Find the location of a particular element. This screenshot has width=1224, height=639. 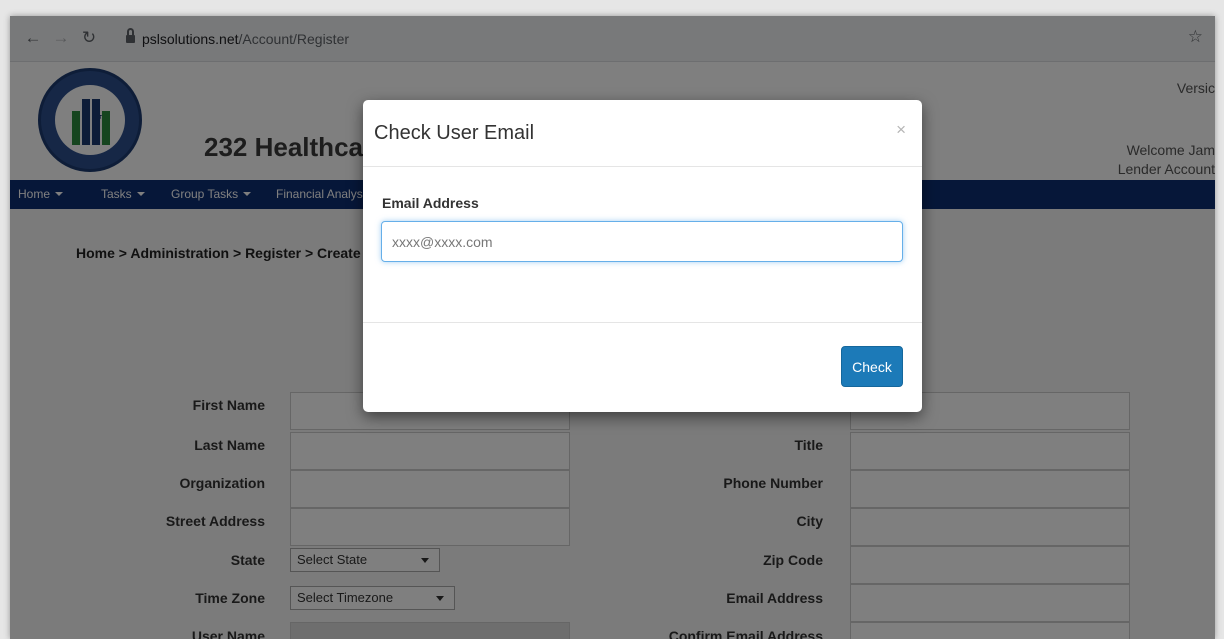

dialog-header: Check User Email × is located at coordinates (642, 133).